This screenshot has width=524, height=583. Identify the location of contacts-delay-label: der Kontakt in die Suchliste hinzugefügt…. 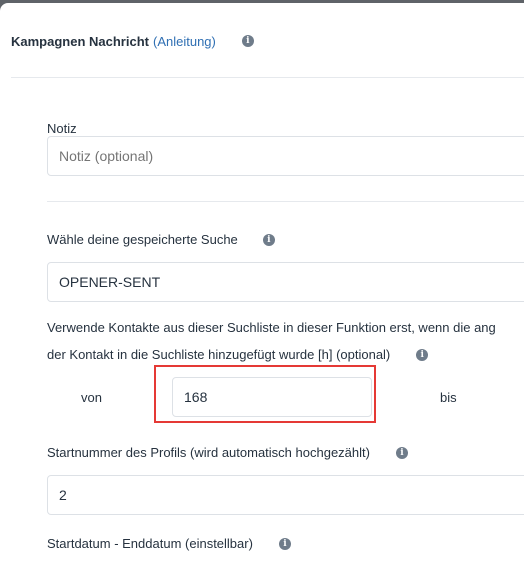
(219, 354).